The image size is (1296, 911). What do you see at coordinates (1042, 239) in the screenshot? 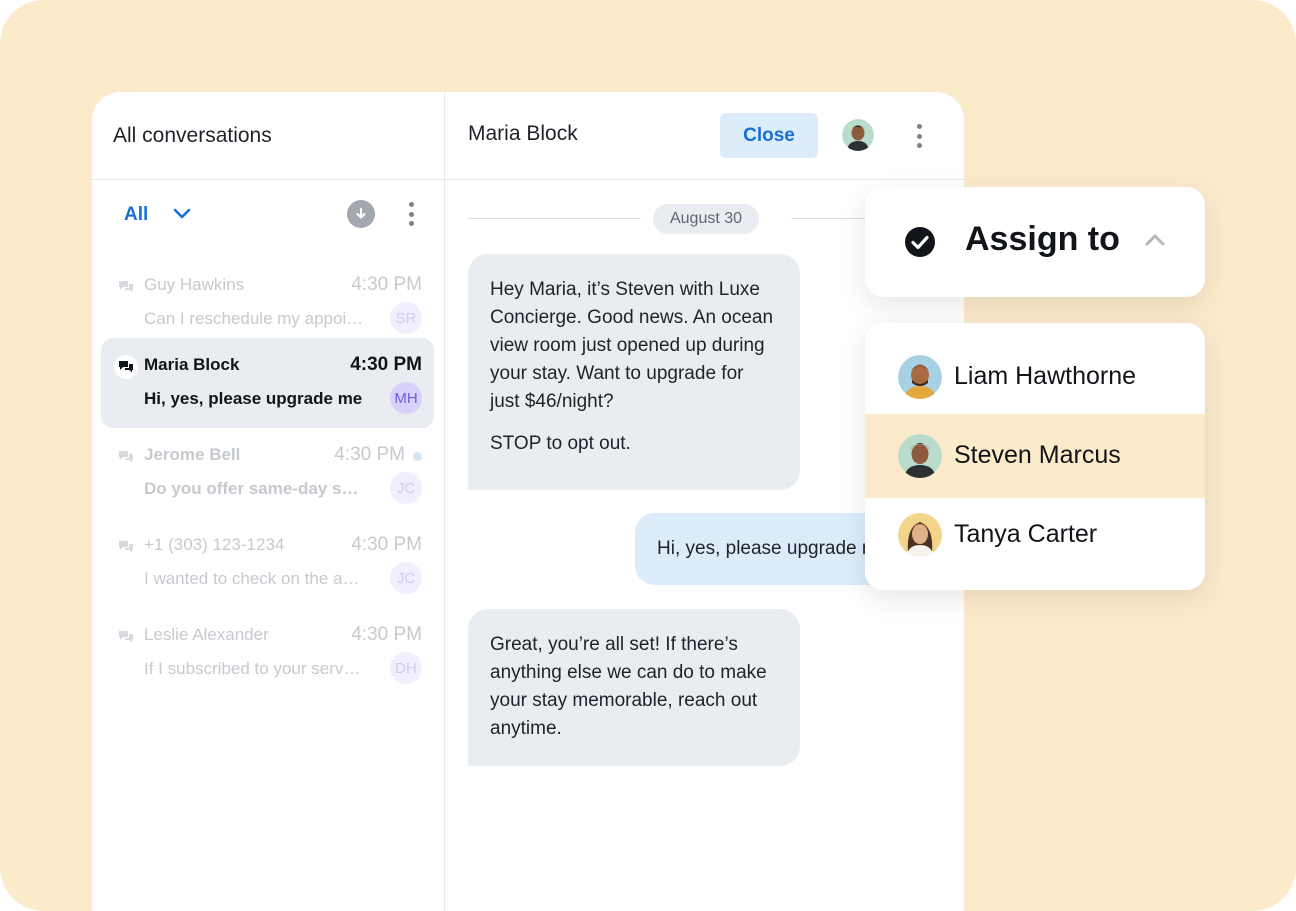
I see `assign-to-label: Assign to` at bounding box center [1042, 239].